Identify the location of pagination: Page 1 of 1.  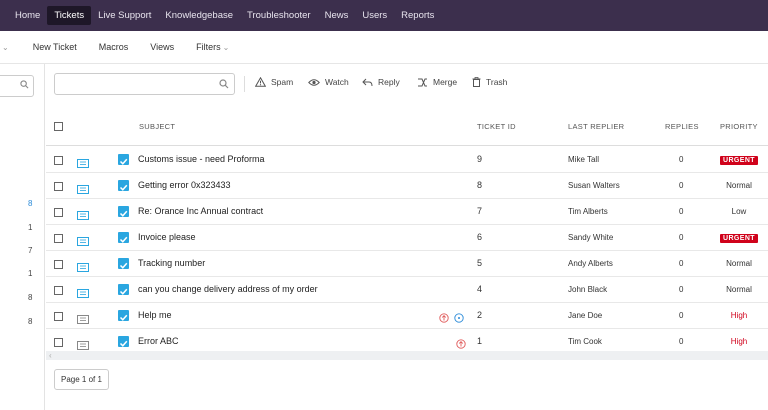
(81, 379).